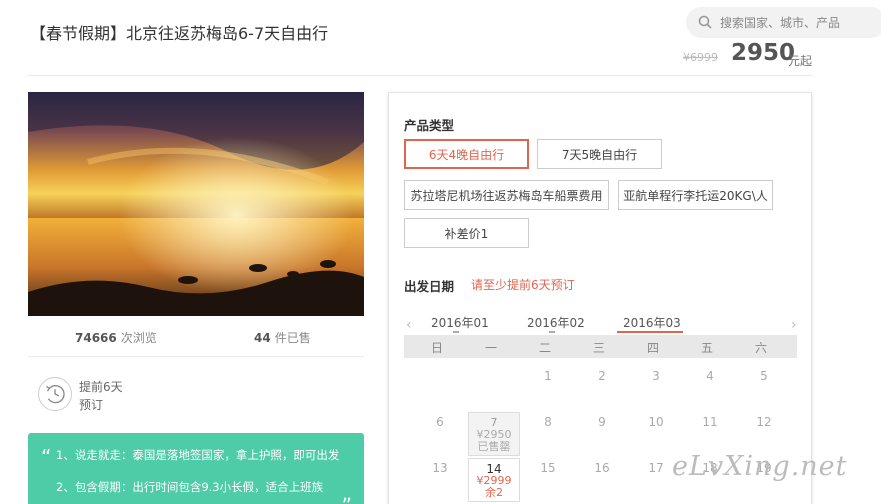  What do you see at coordinates (55, 394) in the screenshot?
I see `clock-icon` at bounding box center [55, 394].